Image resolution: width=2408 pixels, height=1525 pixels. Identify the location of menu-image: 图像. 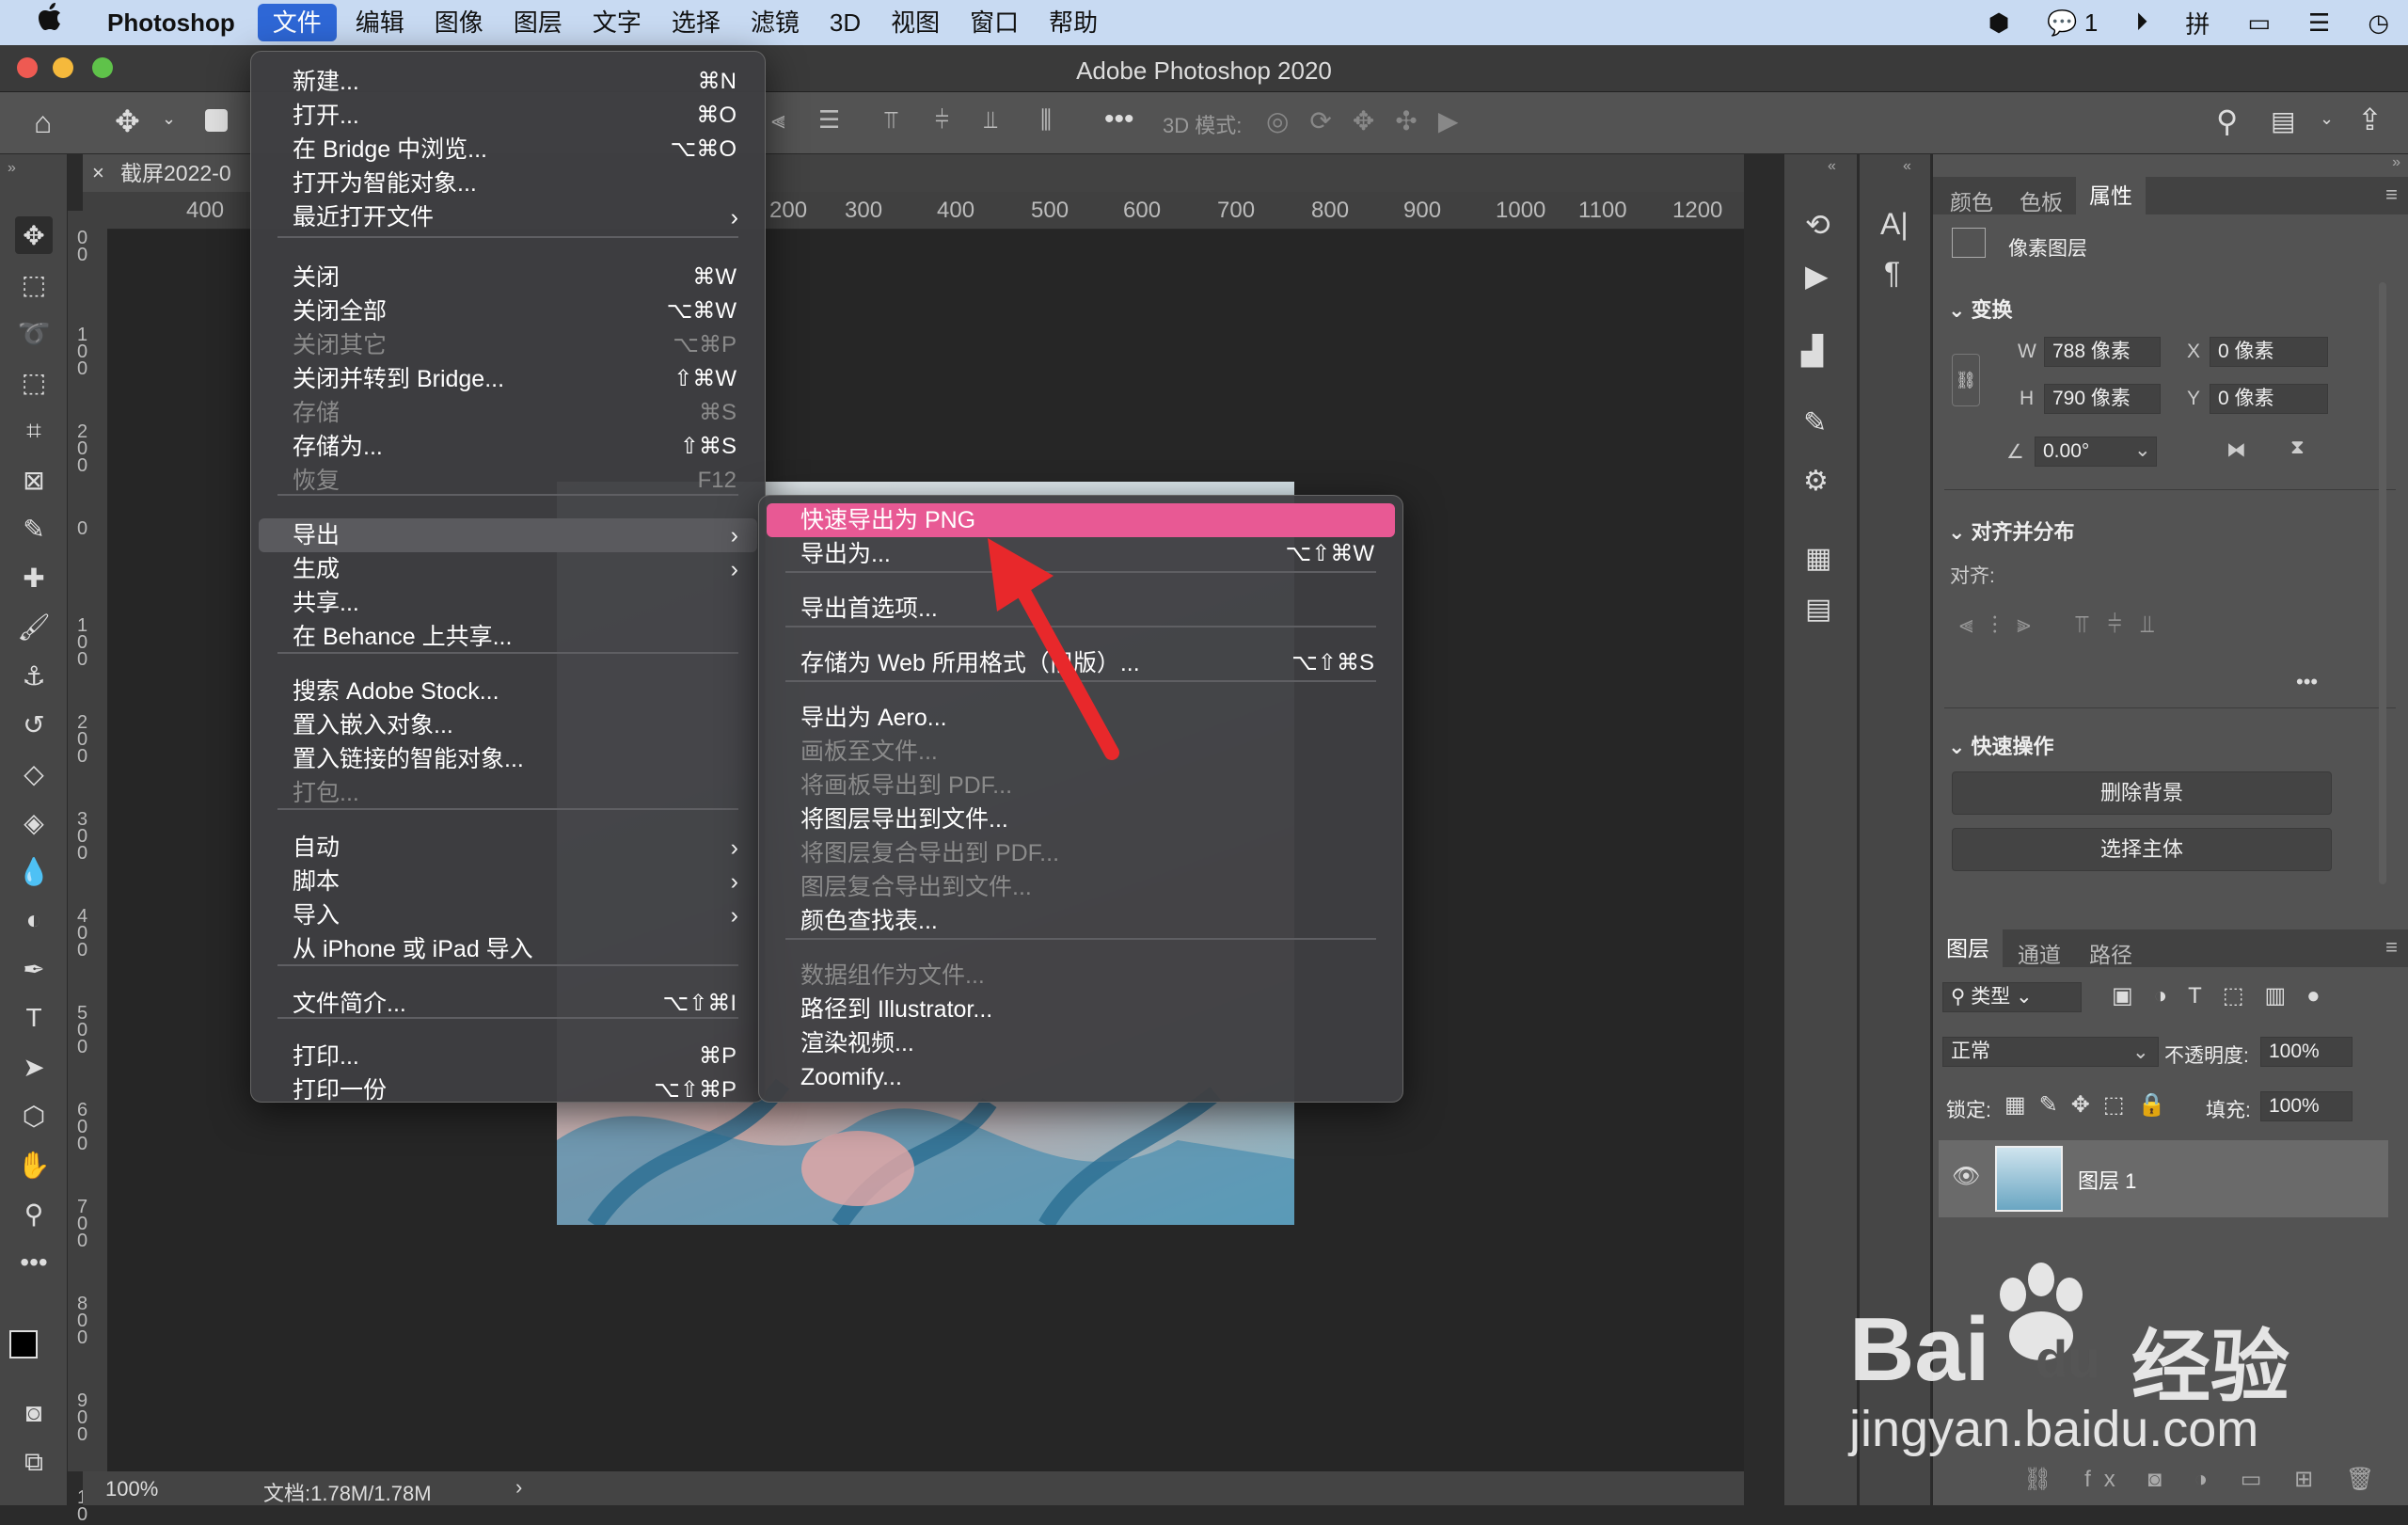
(460, 22).